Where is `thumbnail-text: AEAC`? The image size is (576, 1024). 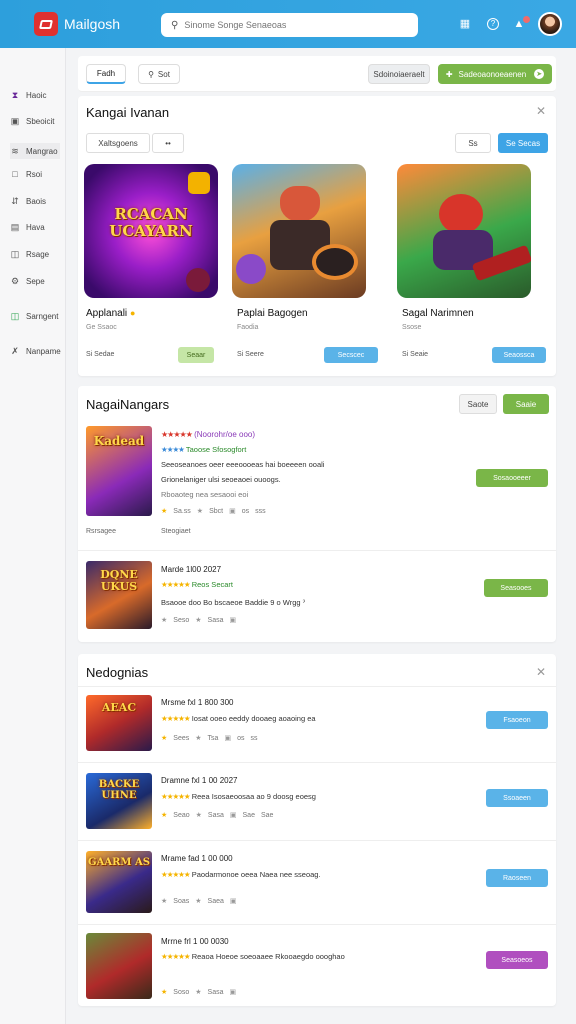
thumbnail-text: AEAC is located at coordinates (119, 707).